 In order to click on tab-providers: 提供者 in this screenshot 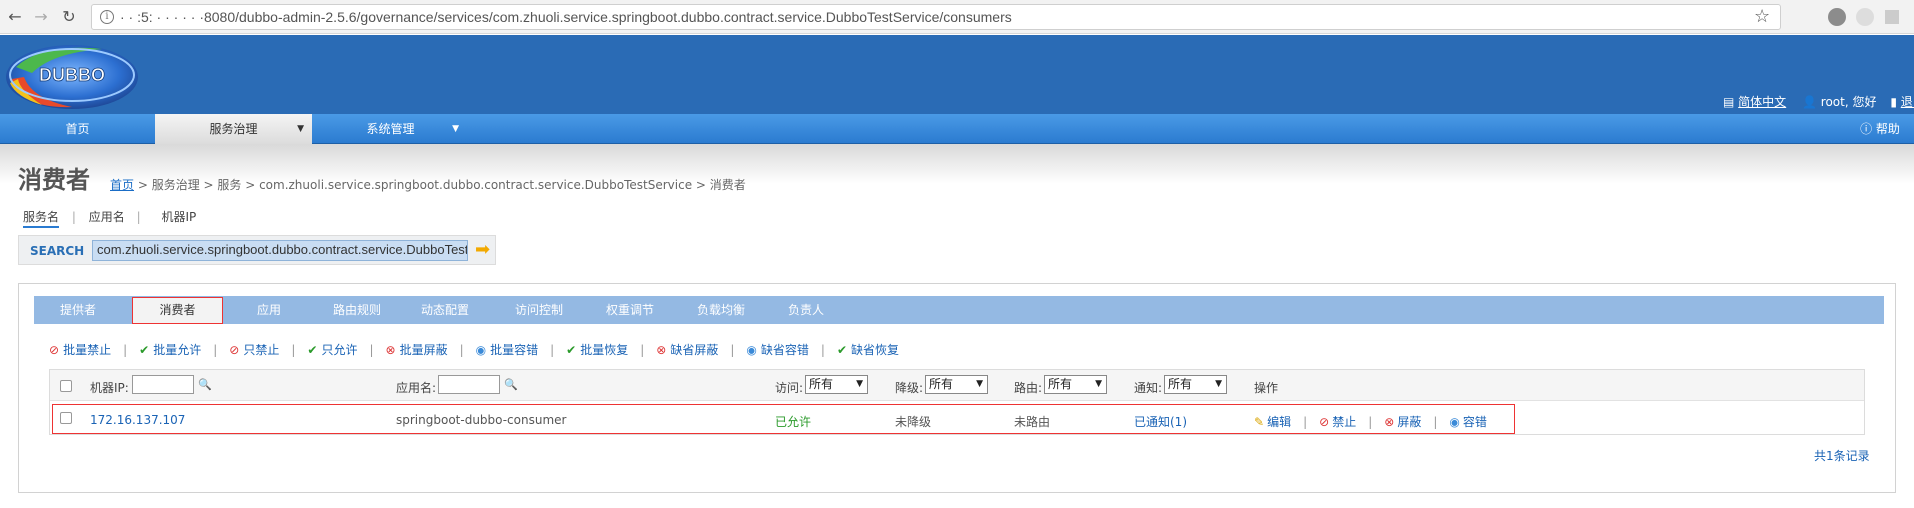, I will do `click(78, 310)`.